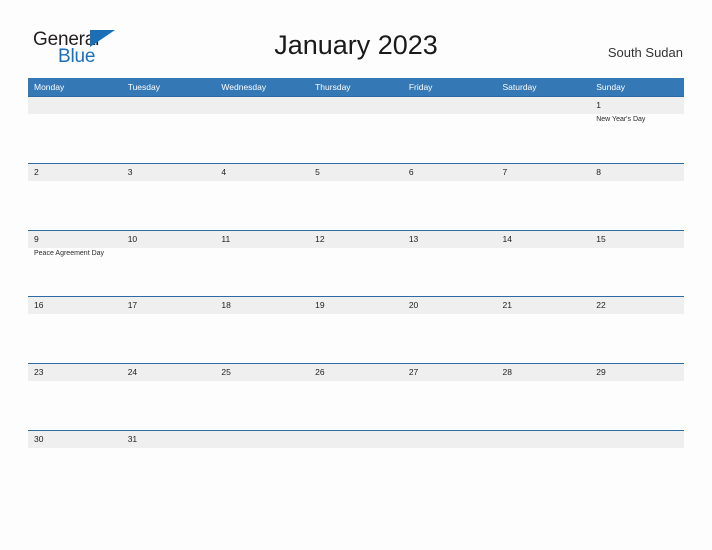  Describe the element at coordinates (169, 330) in the screenshot. I see `day-cell: 17` at that location.